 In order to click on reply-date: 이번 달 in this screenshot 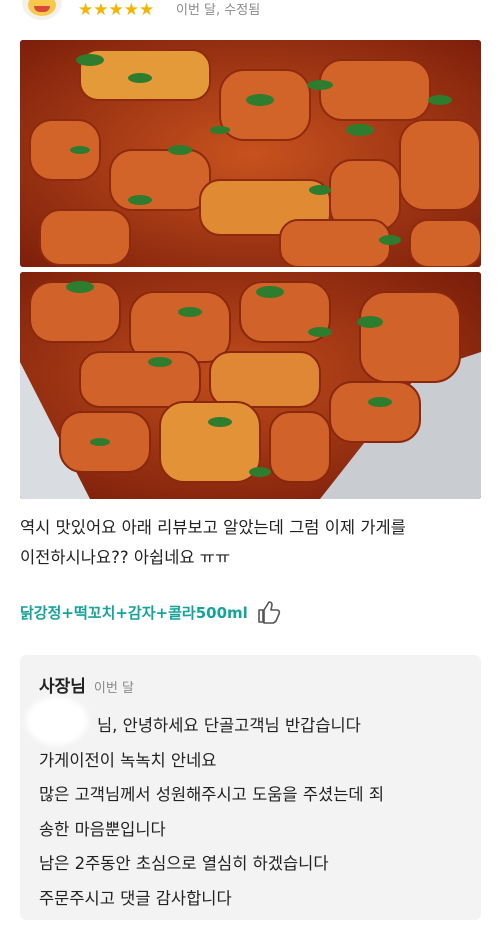, I will do `click(113, 688)`.